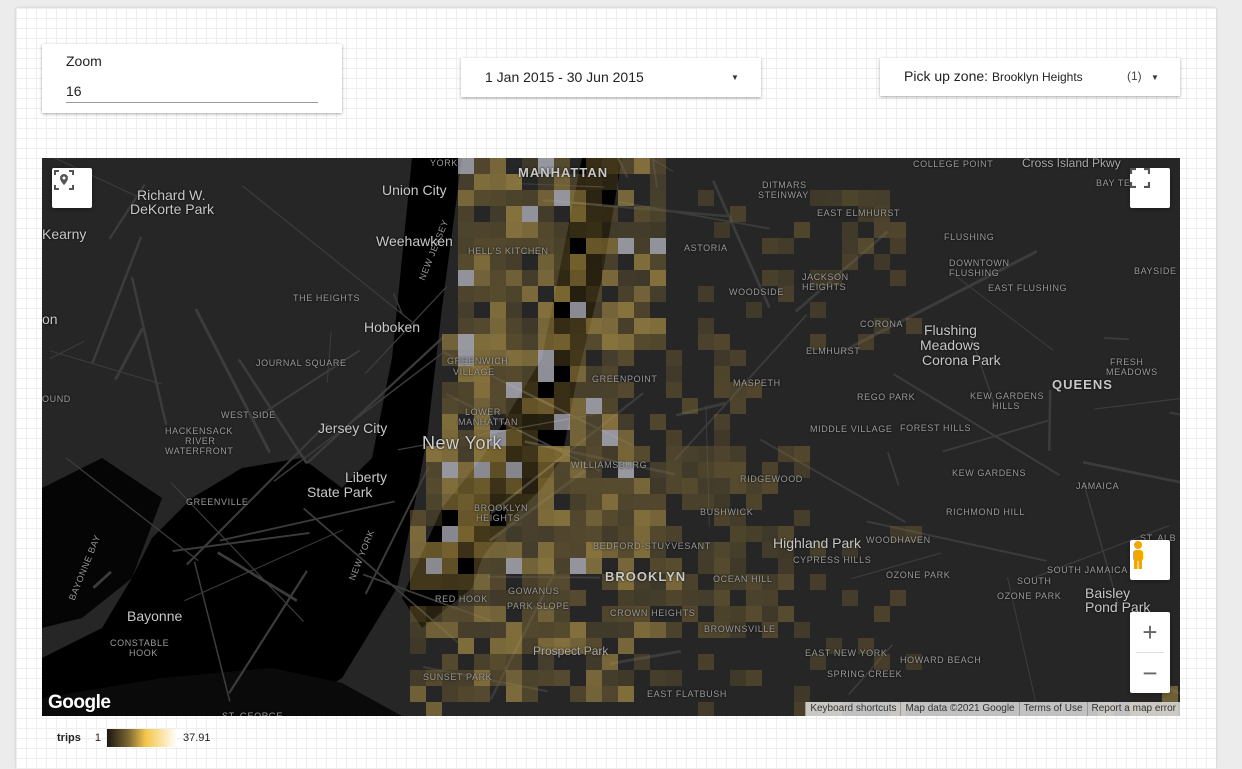  Describe the element at coordinates (155, 616) in the screenshot. I see `map-place-label: Bayonne` at that location.